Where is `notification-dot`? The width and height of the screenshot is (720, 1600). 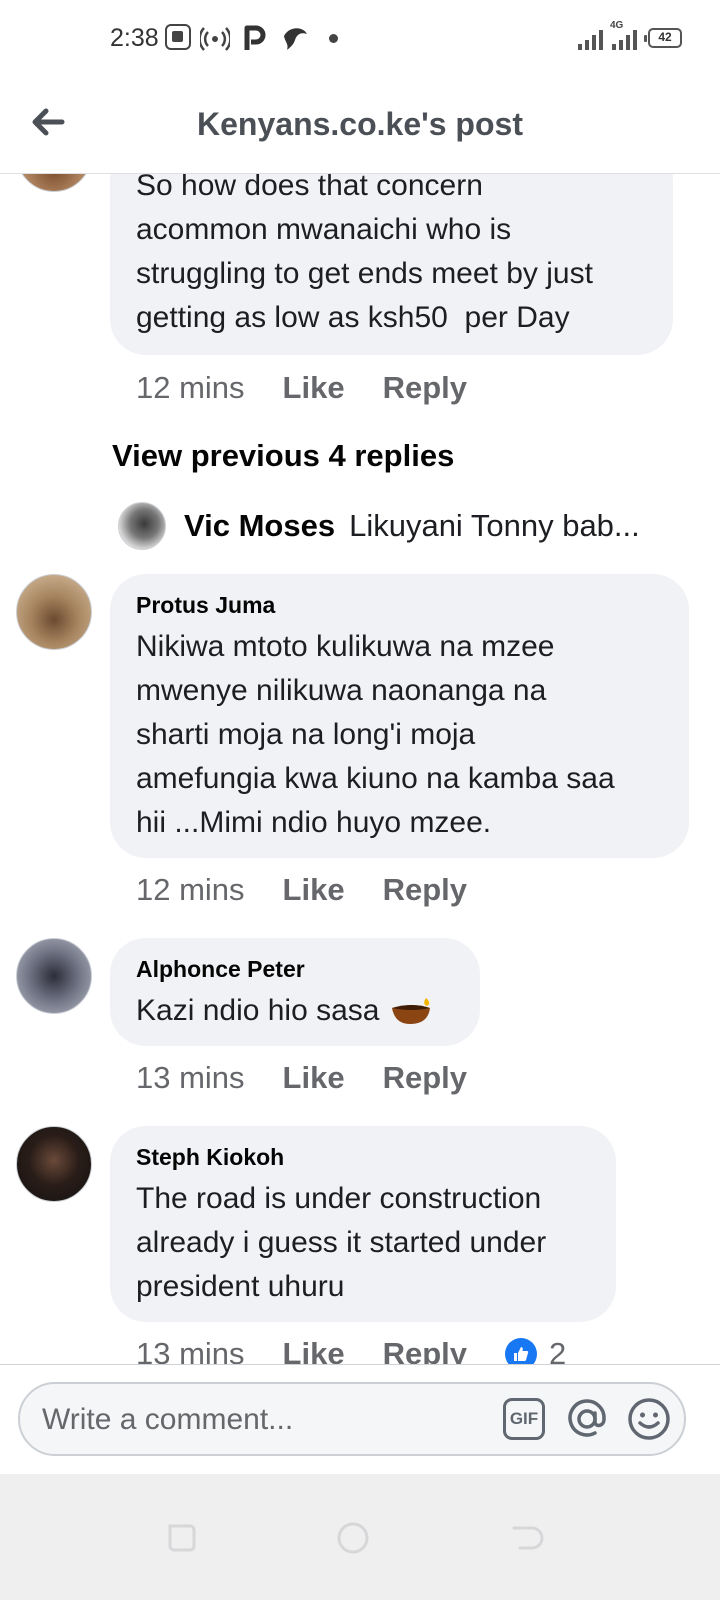 notification-dot is located at coordinates (333, 38).